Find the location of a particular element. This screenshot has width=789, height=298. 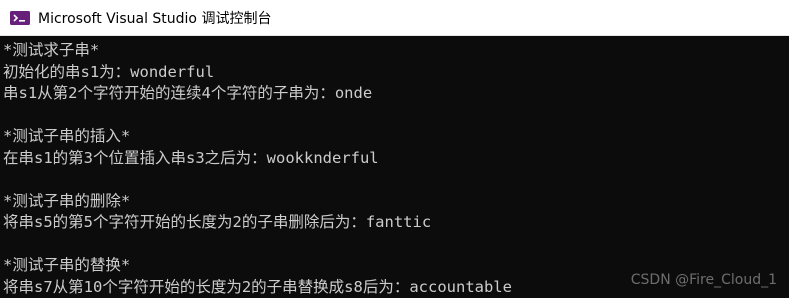

console-line: 初始化的串s1为：wonderful is located at coordinates (396, 73).